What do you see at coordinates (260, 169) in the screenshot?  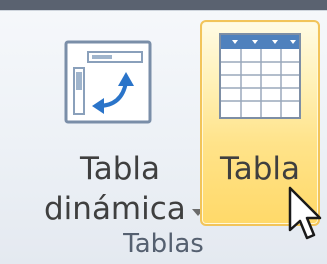 I see `table-label: Tabla` at bounding box center [260, 169].